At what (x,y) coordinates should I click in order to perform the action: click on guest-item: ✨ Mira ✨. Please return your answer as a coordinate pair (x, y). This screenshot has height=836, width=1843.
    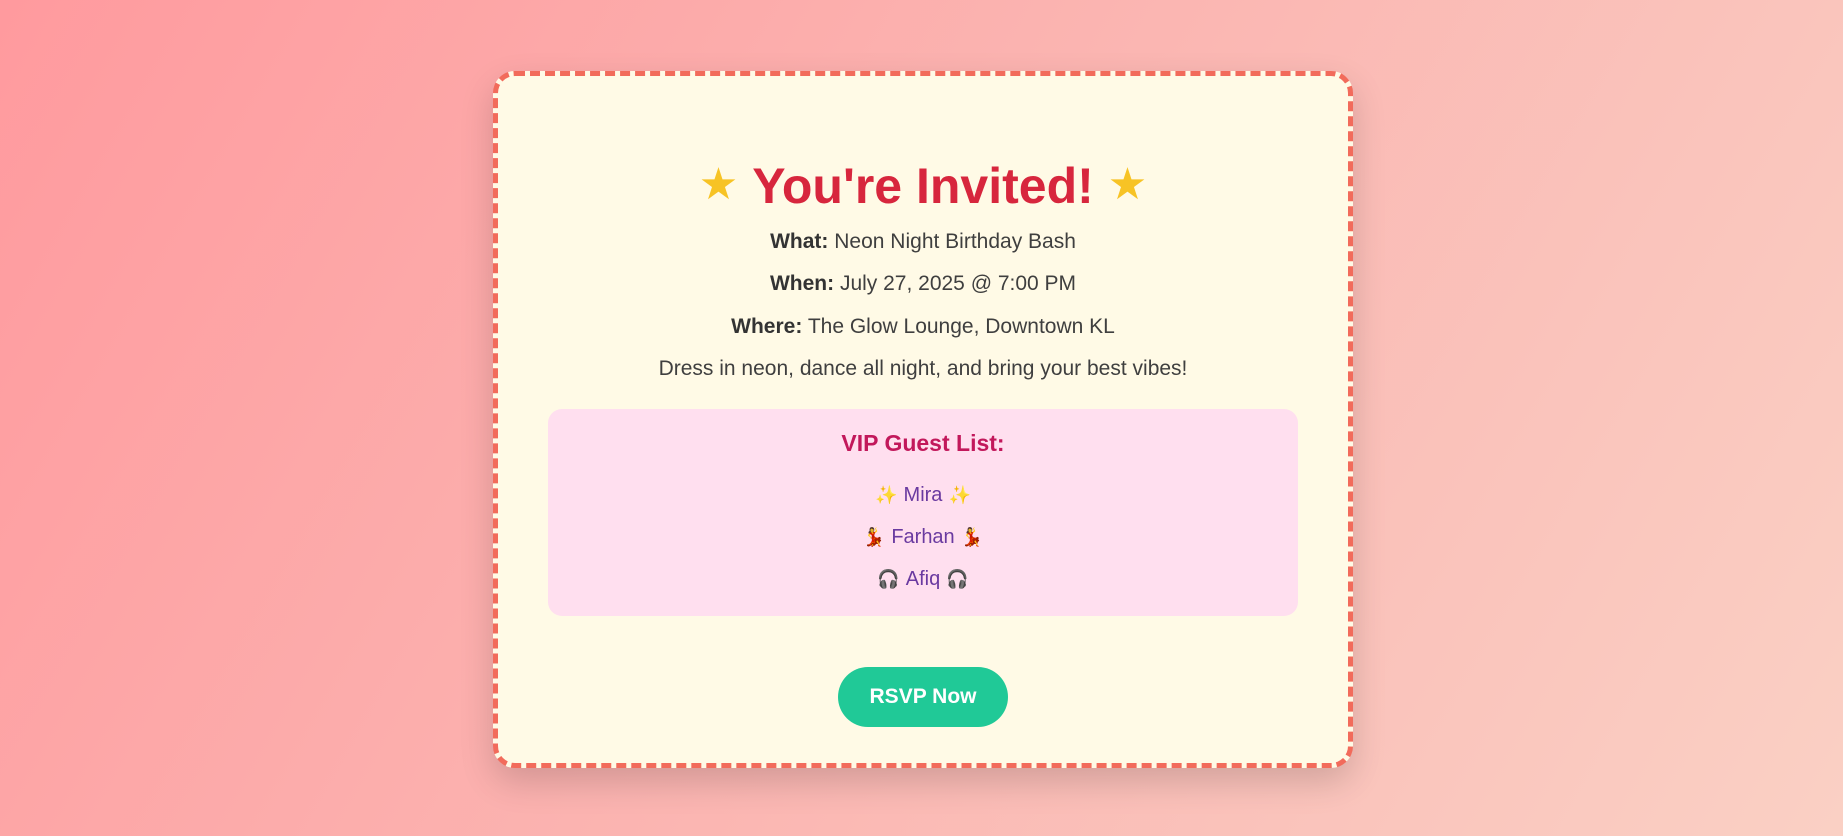
    Looking at the image, I should click on (923, 495).